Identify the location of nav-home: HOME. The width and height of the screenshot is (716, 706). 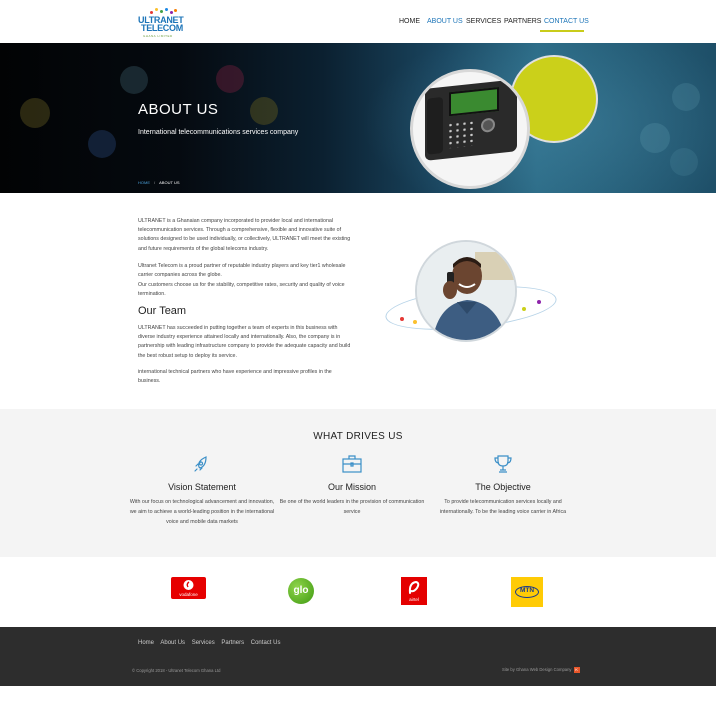
(409, 22).